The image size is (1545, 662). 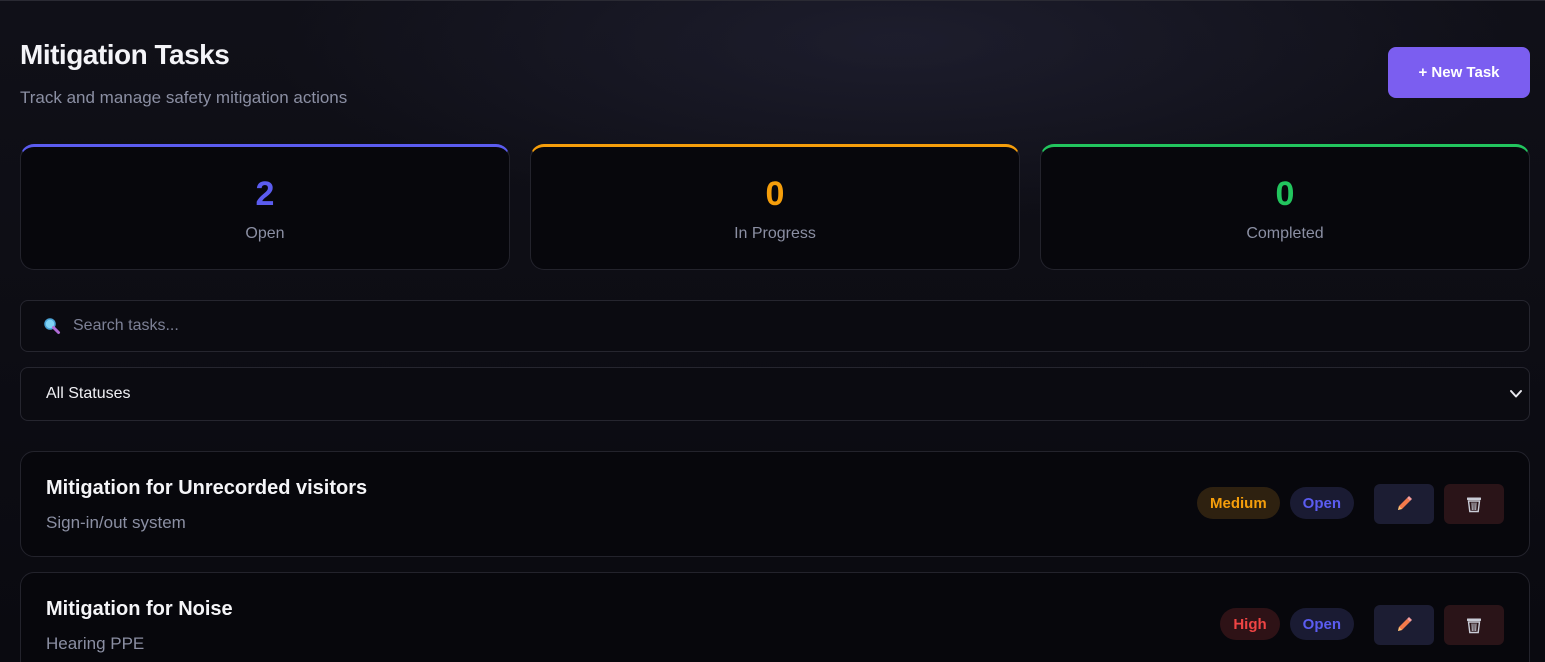 What do you see at coordinates (775, 394) in the screenshot?
I see `status-filter-select: All Statuses` at bounding box center [775, 394].